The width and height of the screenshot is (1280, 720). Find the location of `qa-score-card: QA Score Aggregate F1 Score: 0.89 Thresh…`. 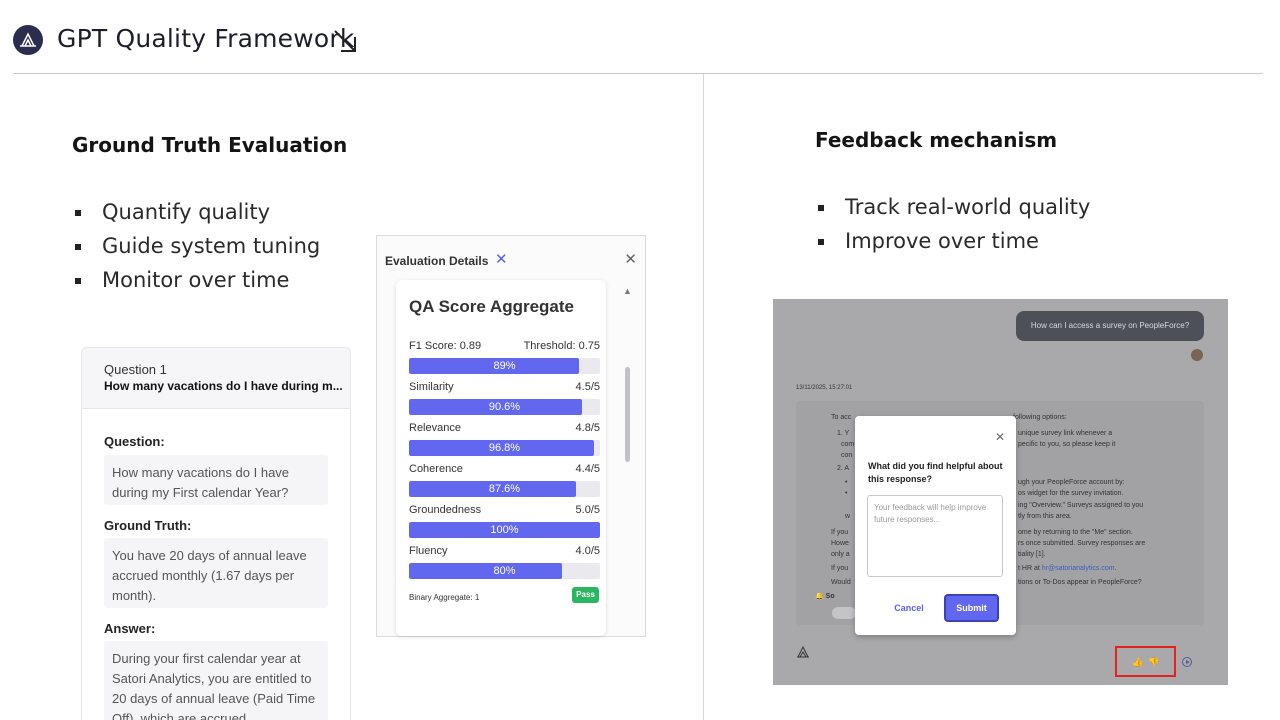

qa-score-card: QA Score Aggregate F1 Score: 0.89 Thresh… is located at coordinates (501, 458).